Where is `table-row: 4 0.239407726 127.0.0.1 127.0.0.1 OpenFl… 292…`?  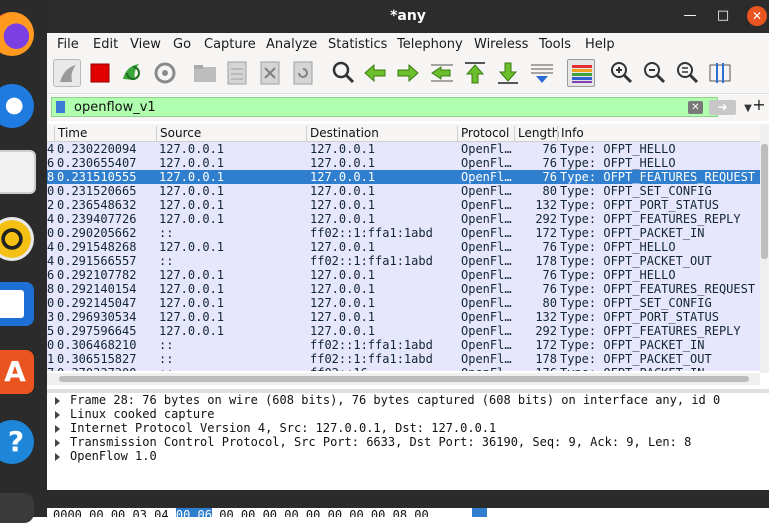
table-row: 4 0.239407726 127.0.0.1 127.0.0.1 OpenFl… 292… is located at coordinates (403, 219).